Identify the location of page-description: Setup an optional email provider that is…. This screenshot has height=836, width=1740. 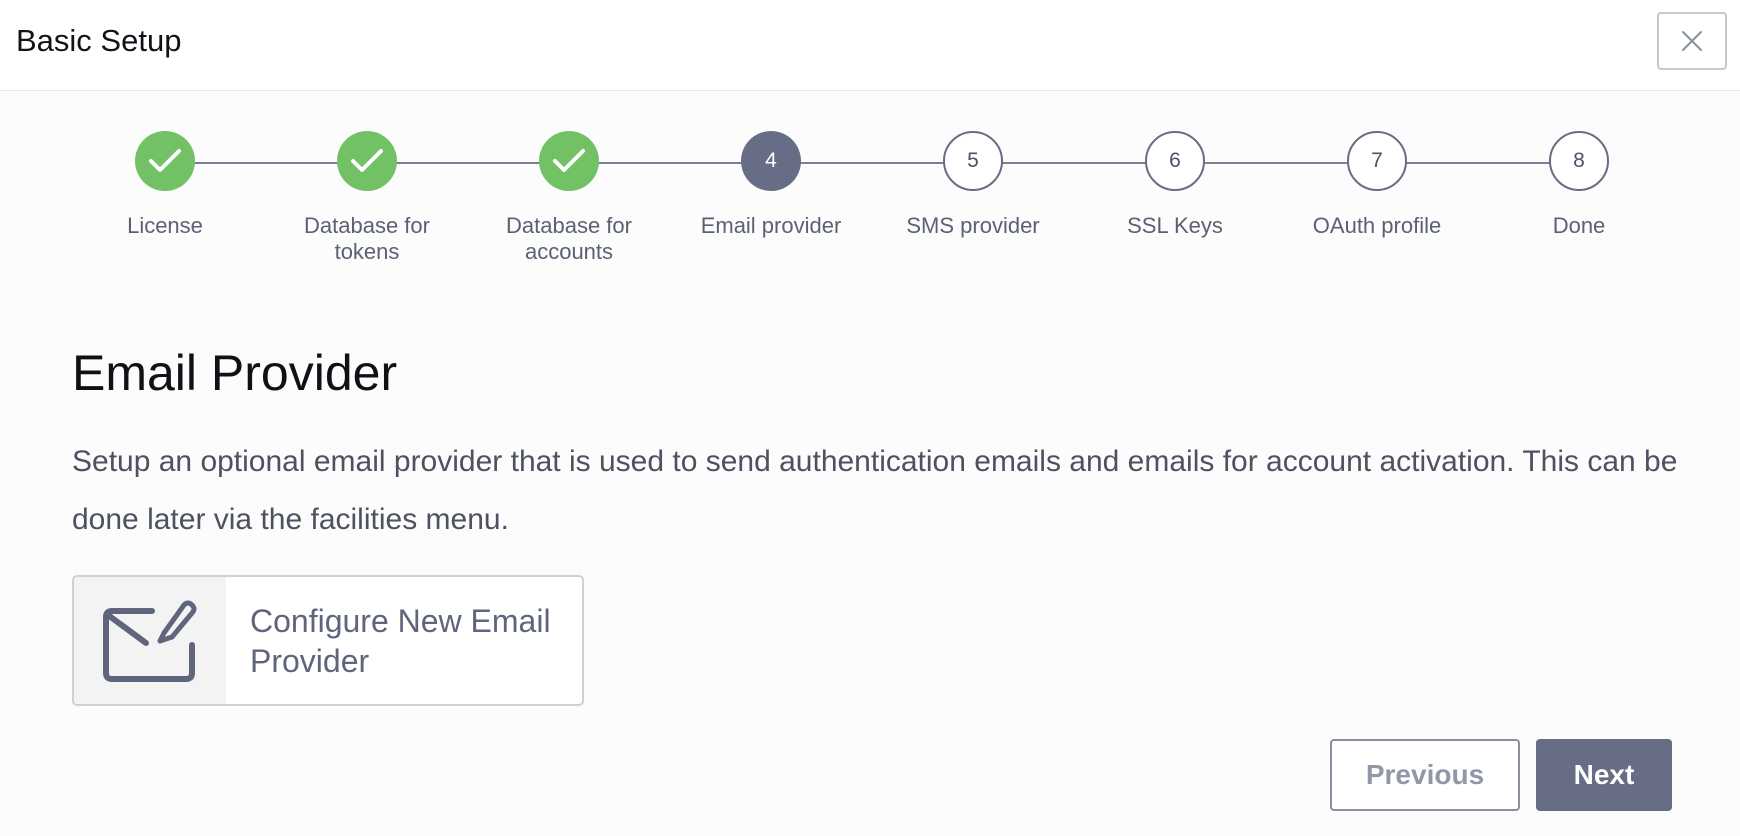
(875, 490).